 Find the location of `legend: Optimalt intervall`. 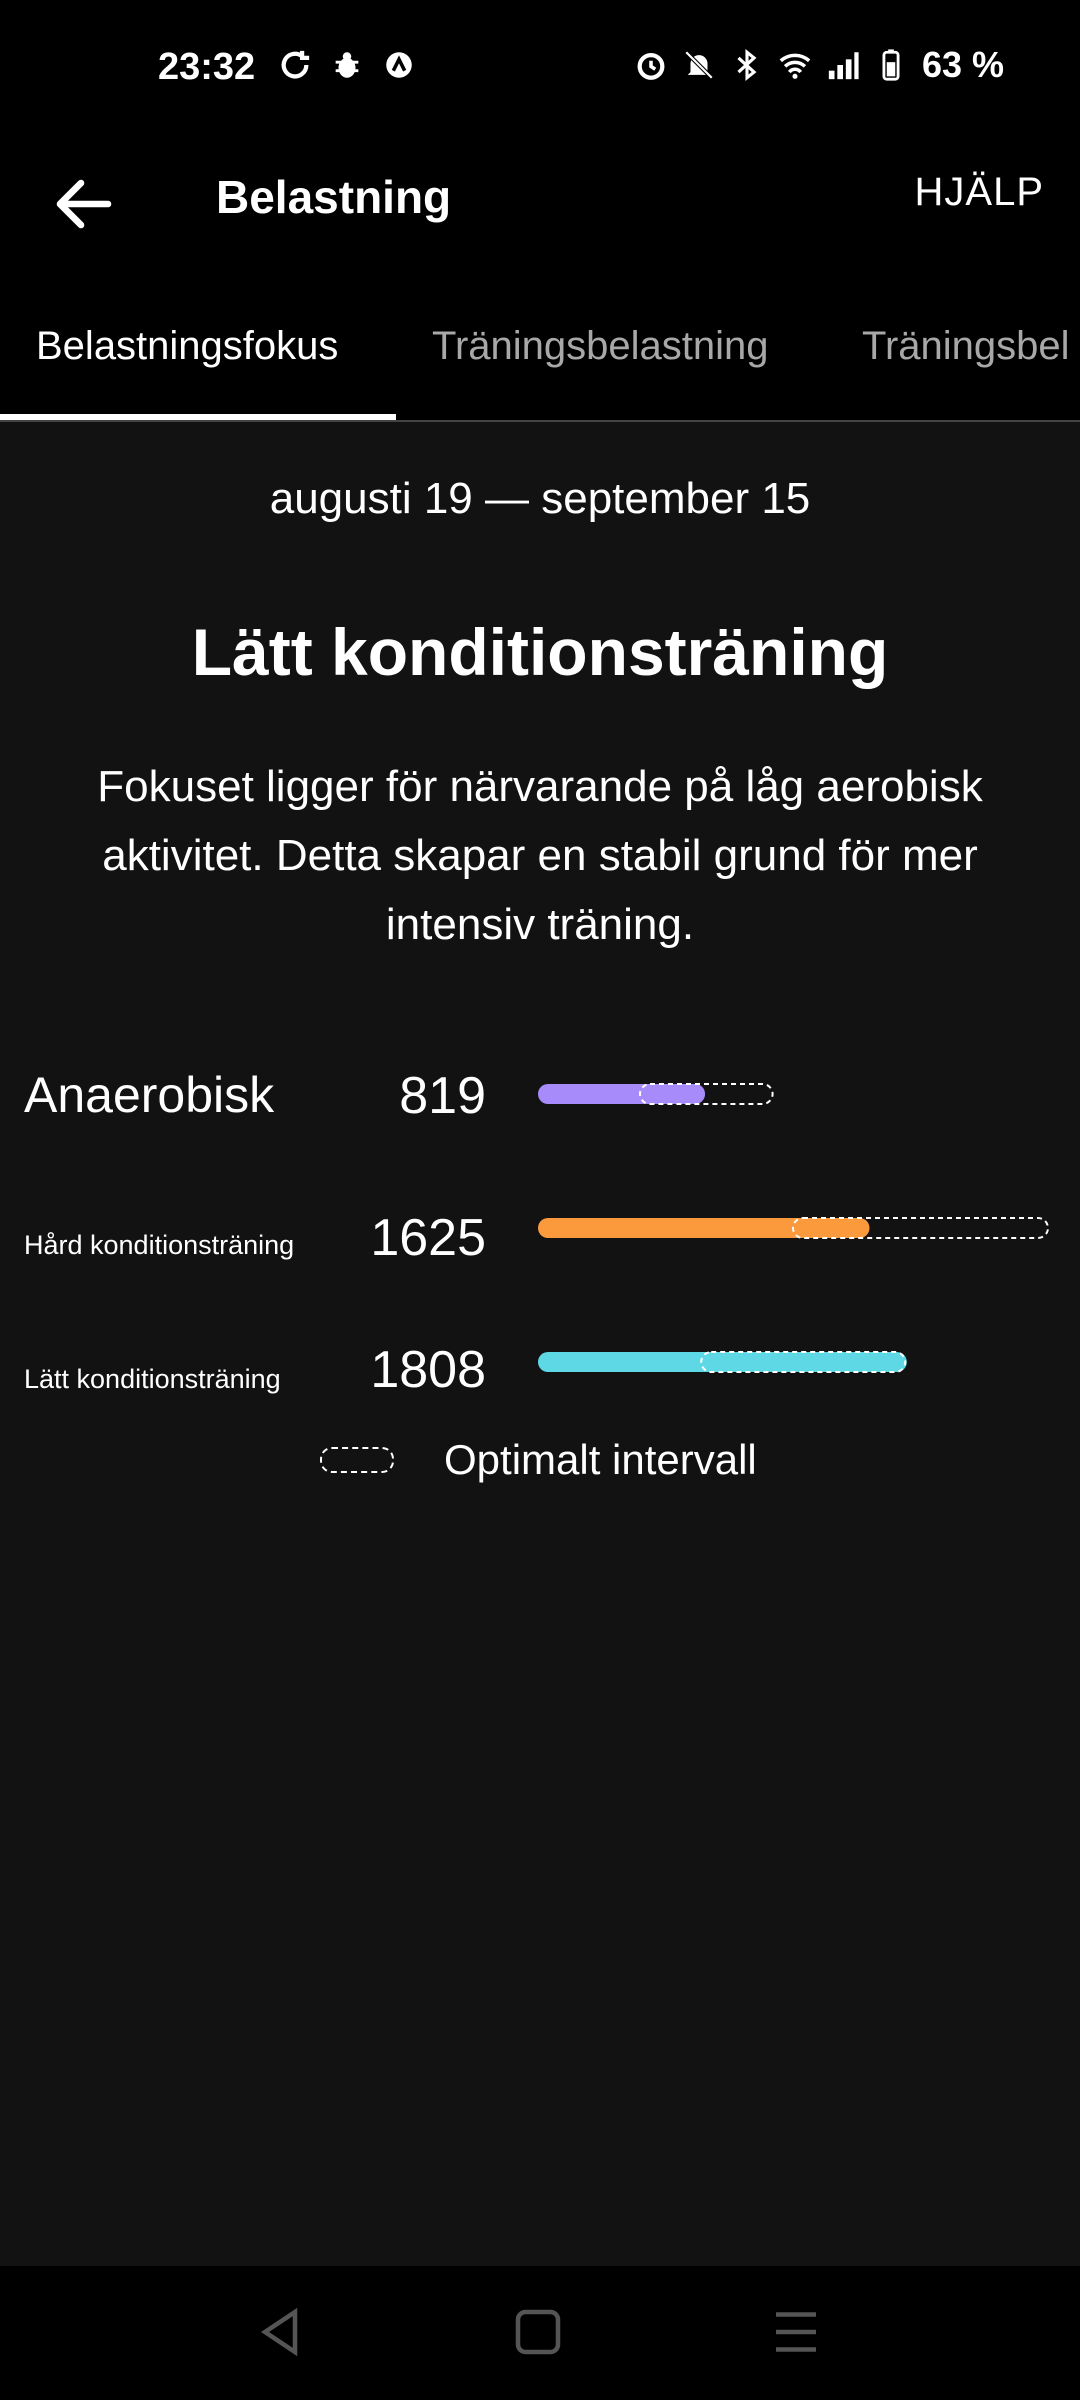

legend: Optimalt intervall is located at coordinates (538, 1460).